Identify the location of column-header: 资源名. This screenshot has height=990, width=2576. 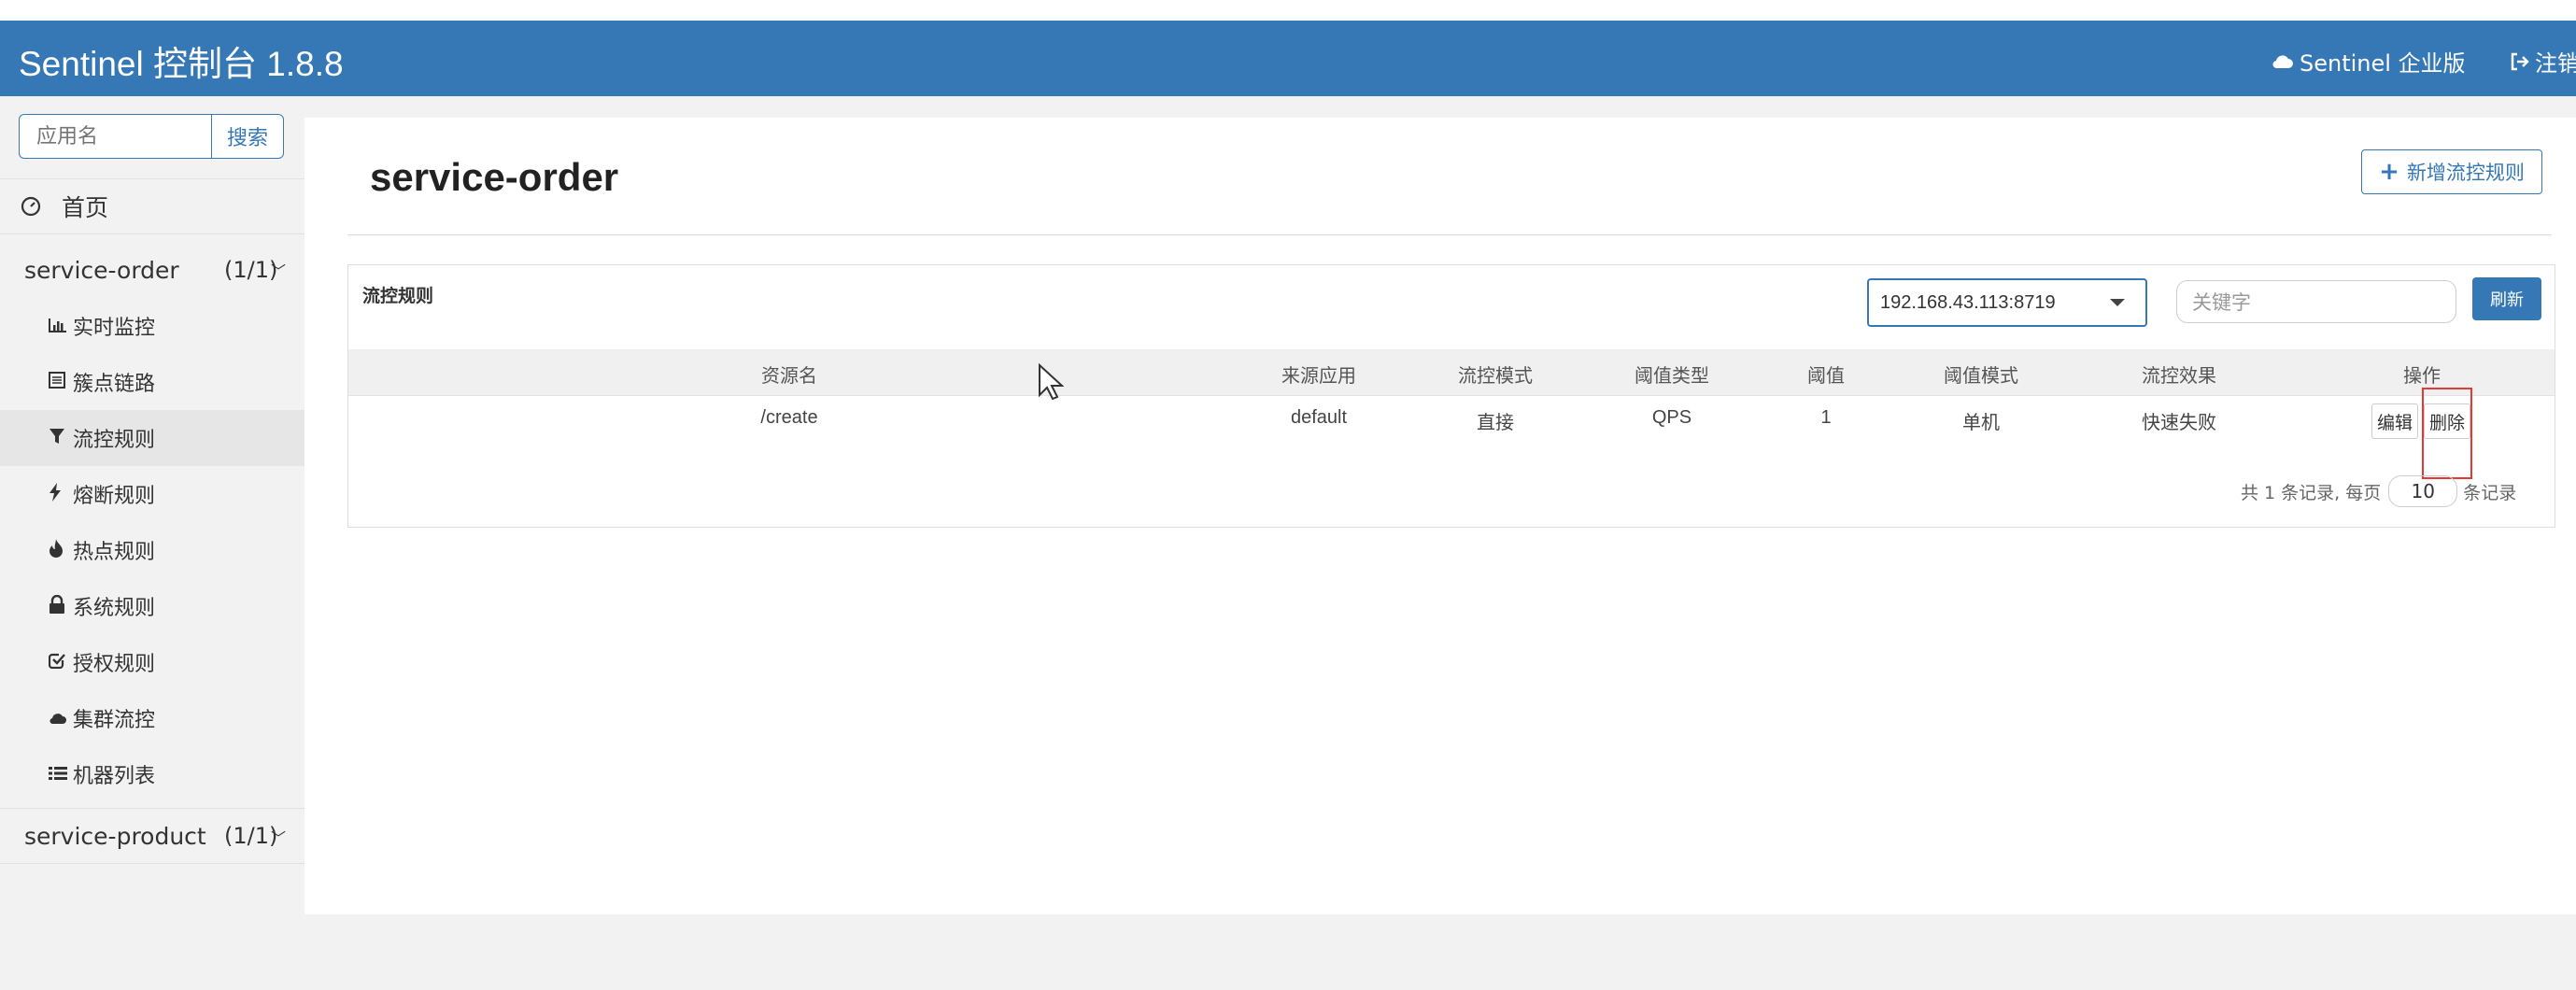
(789, 374).